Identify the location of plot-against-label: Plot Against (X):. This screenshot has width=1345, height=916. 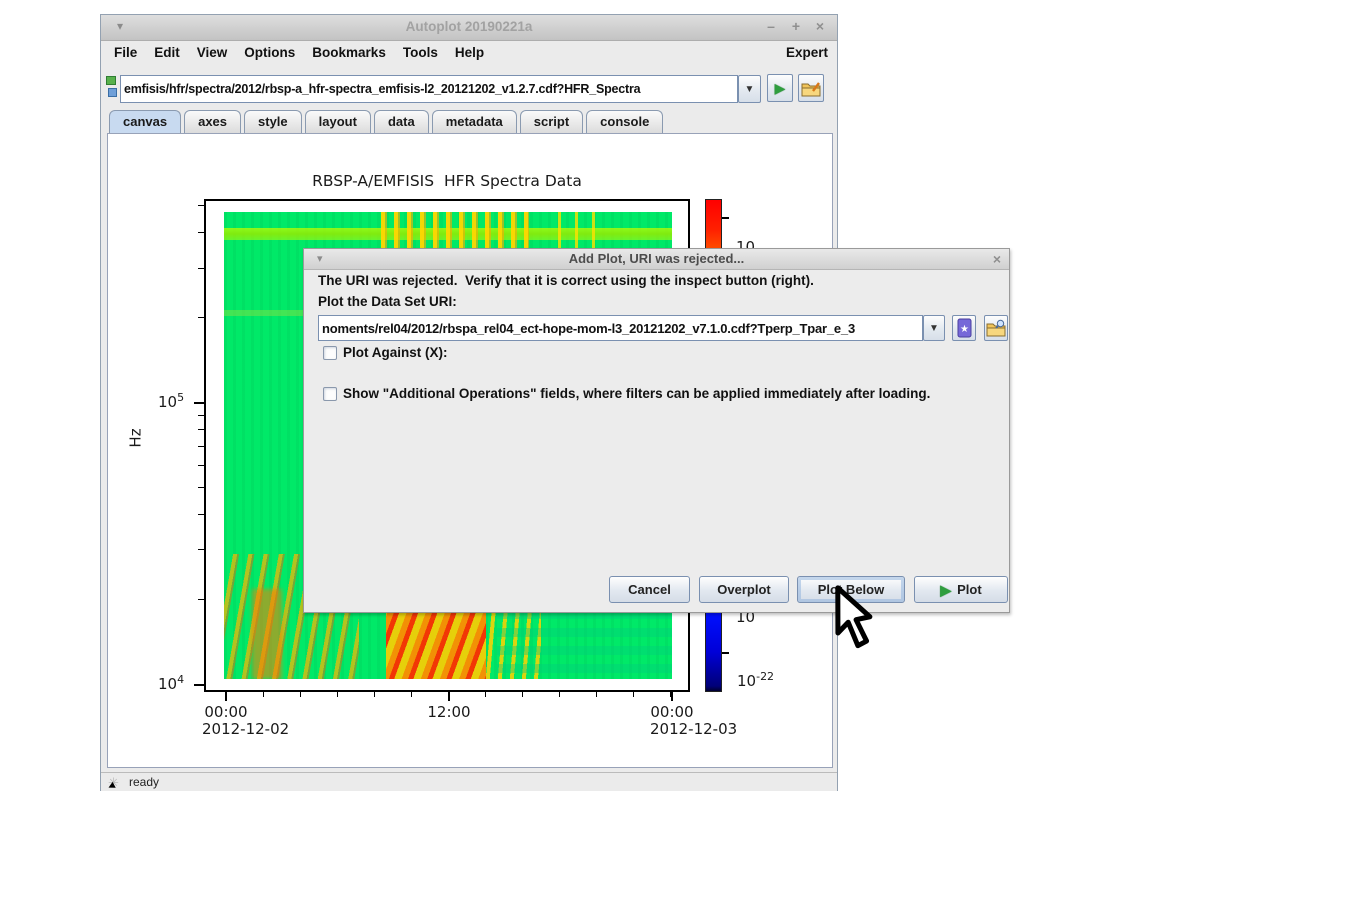
(395, 352).